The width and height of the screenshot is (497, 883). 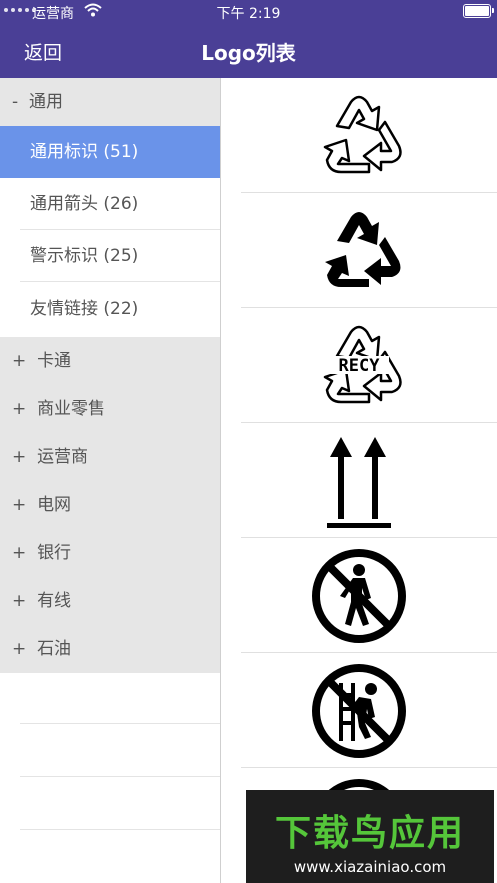 What do you see at coordinates (15, 102) in the screenshot?
I see `collapse-sign: -` at bounding box center [15, 102].